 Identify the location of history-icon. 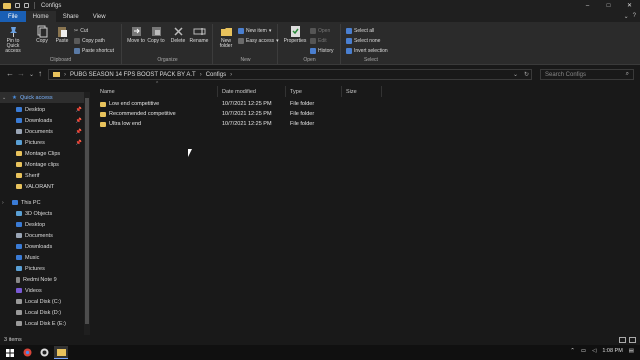
(313, 51).